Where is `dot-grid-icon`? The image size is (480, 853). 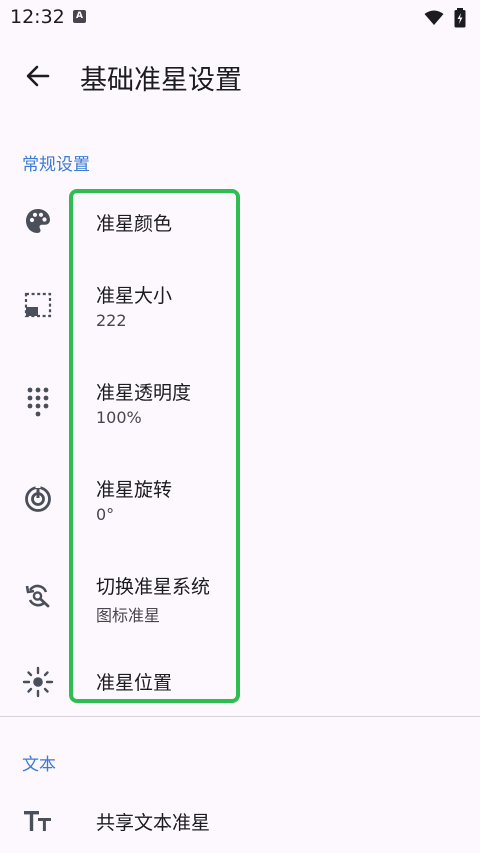
dot-grid-icon is located at coordinates (38, 402).